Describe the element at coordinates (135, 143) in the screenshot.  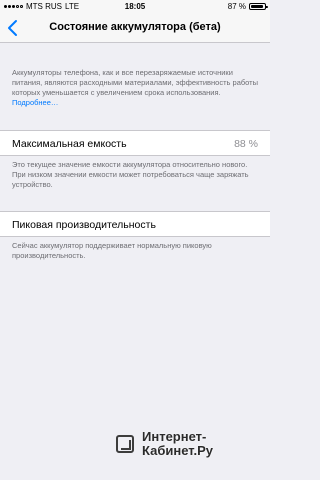
I see `max-capacity-row: Максимальная емкость 88 %` at that location.